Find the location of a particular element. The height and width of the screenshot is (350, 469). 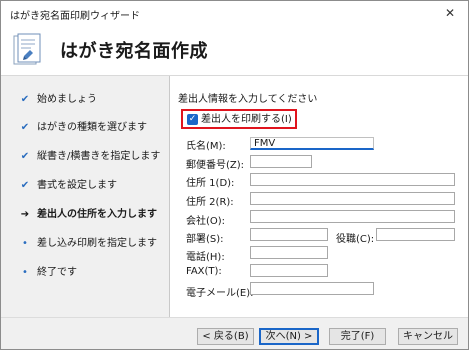

wizard-header: はがき宛名面作成 is located at coordinates (234, 50).